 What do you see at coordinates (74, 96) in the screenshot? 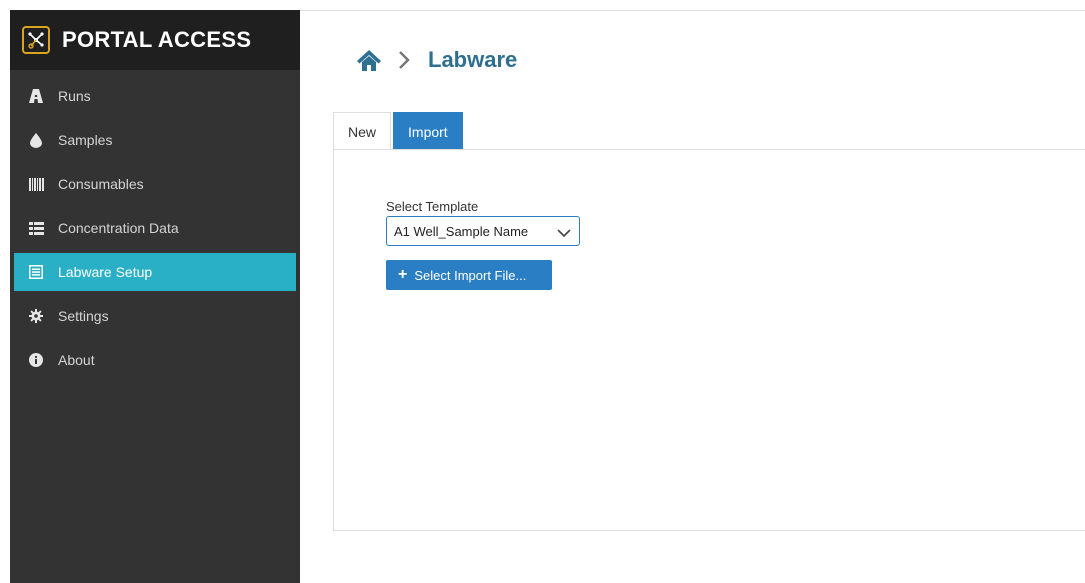
I see `sidebar-item-label: Runs` at bounding box center [74, 96].